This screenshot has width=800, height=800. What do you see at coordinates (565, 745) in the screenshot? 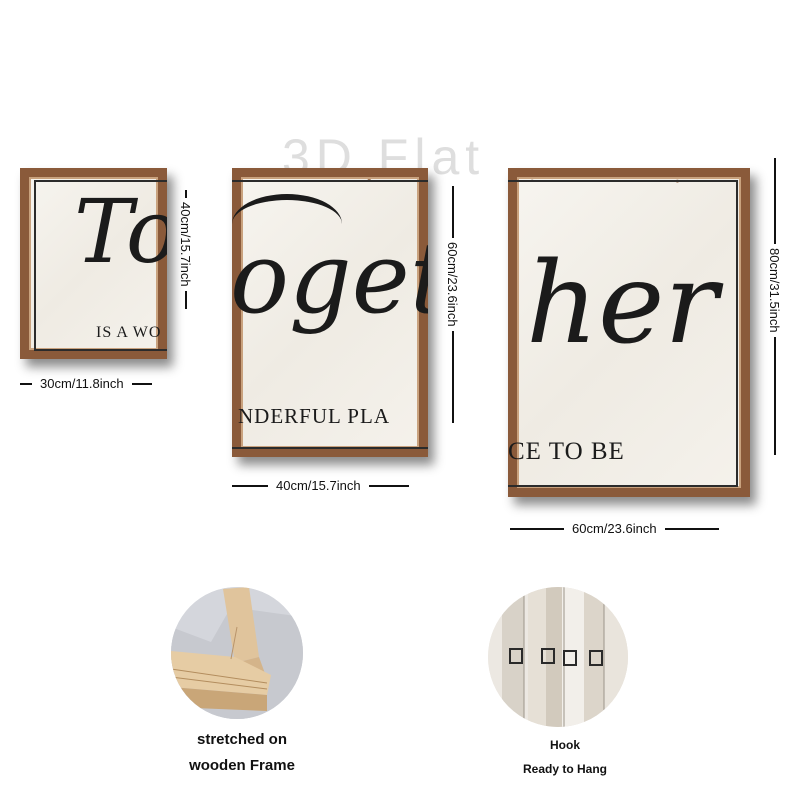
I see `hook-caption-line1: Hook` at bounding box center [565, 745].